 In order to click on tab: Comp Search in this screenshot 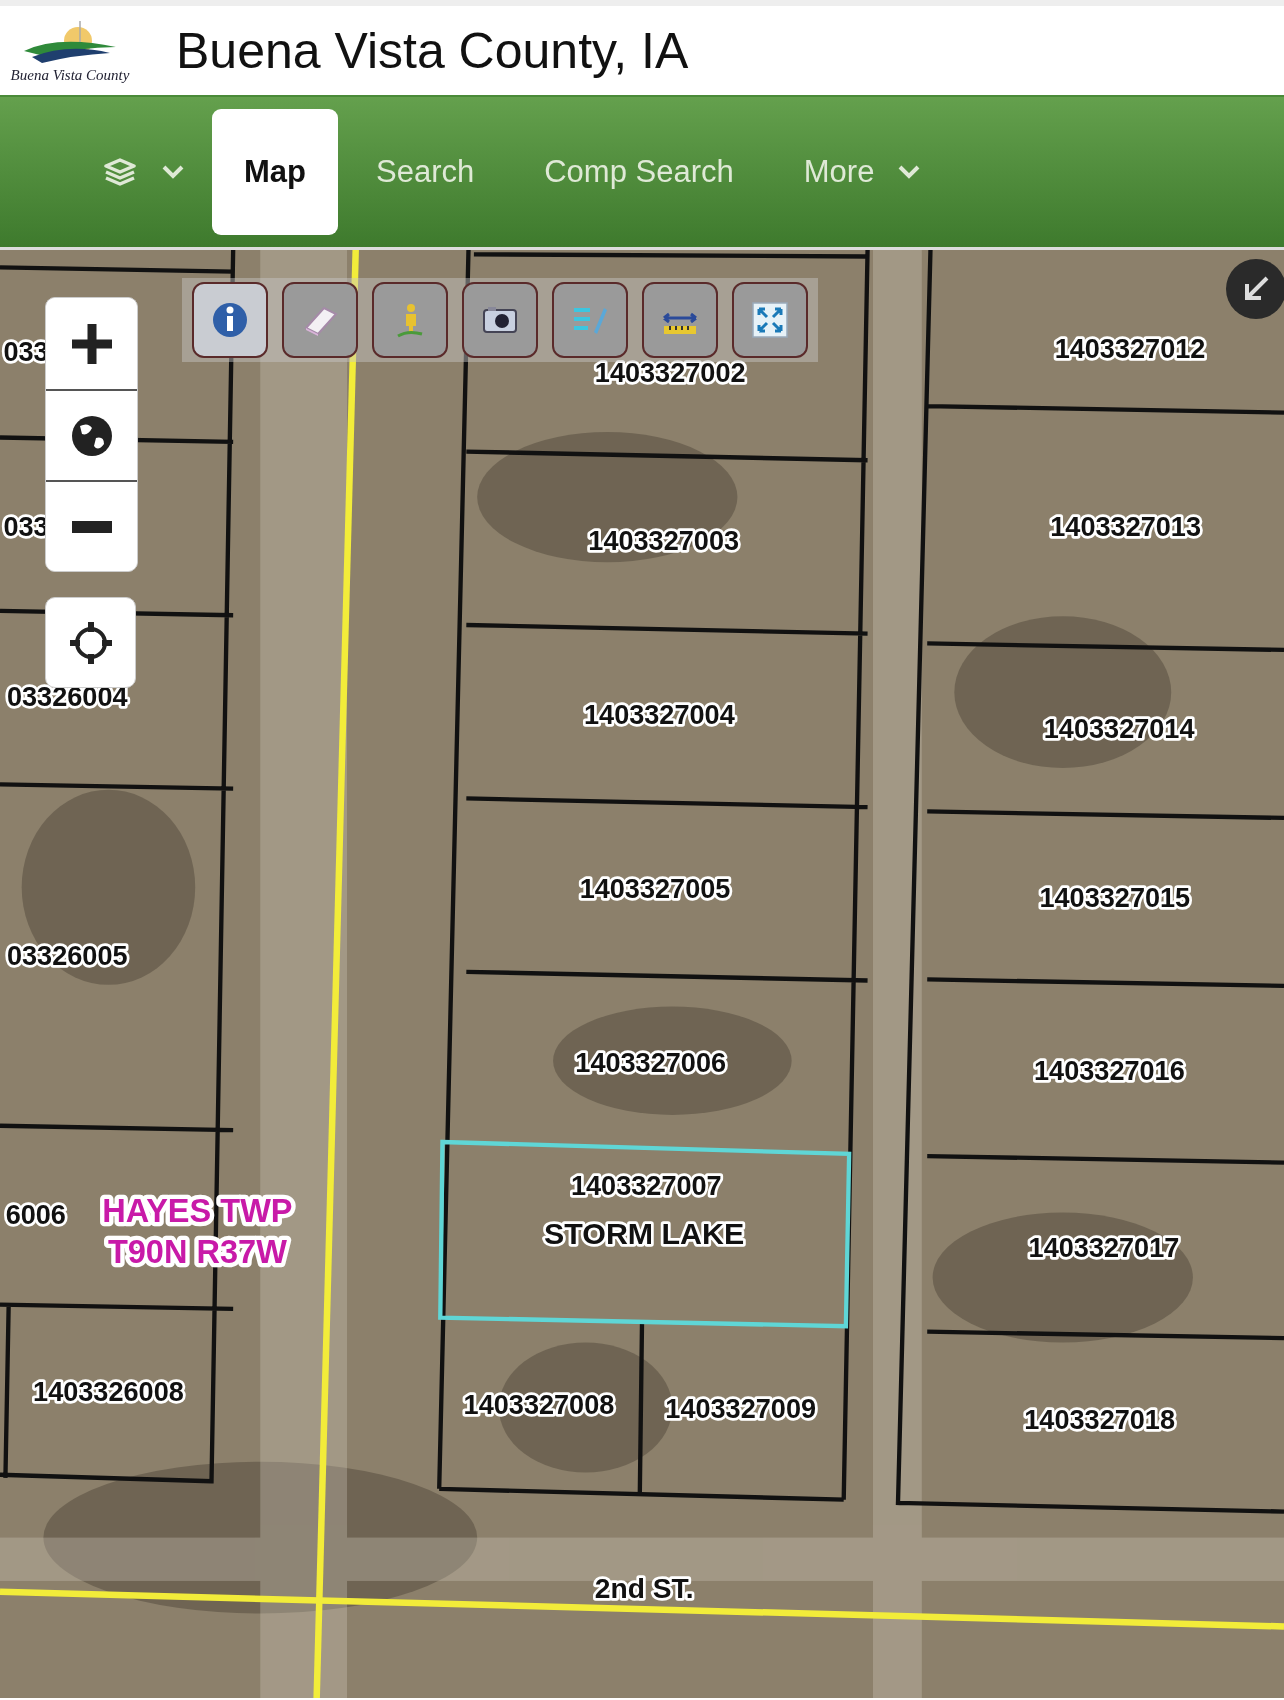, I will do `click(639, 172)`.